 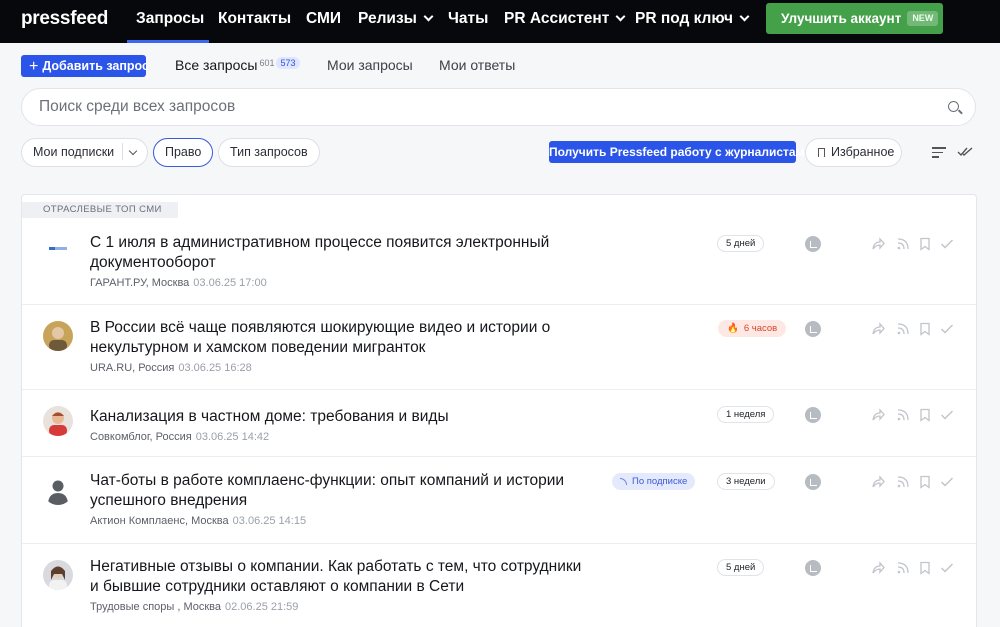 I want to click on request-date: 03.06.25 14:42, so click(x=232, y=437).